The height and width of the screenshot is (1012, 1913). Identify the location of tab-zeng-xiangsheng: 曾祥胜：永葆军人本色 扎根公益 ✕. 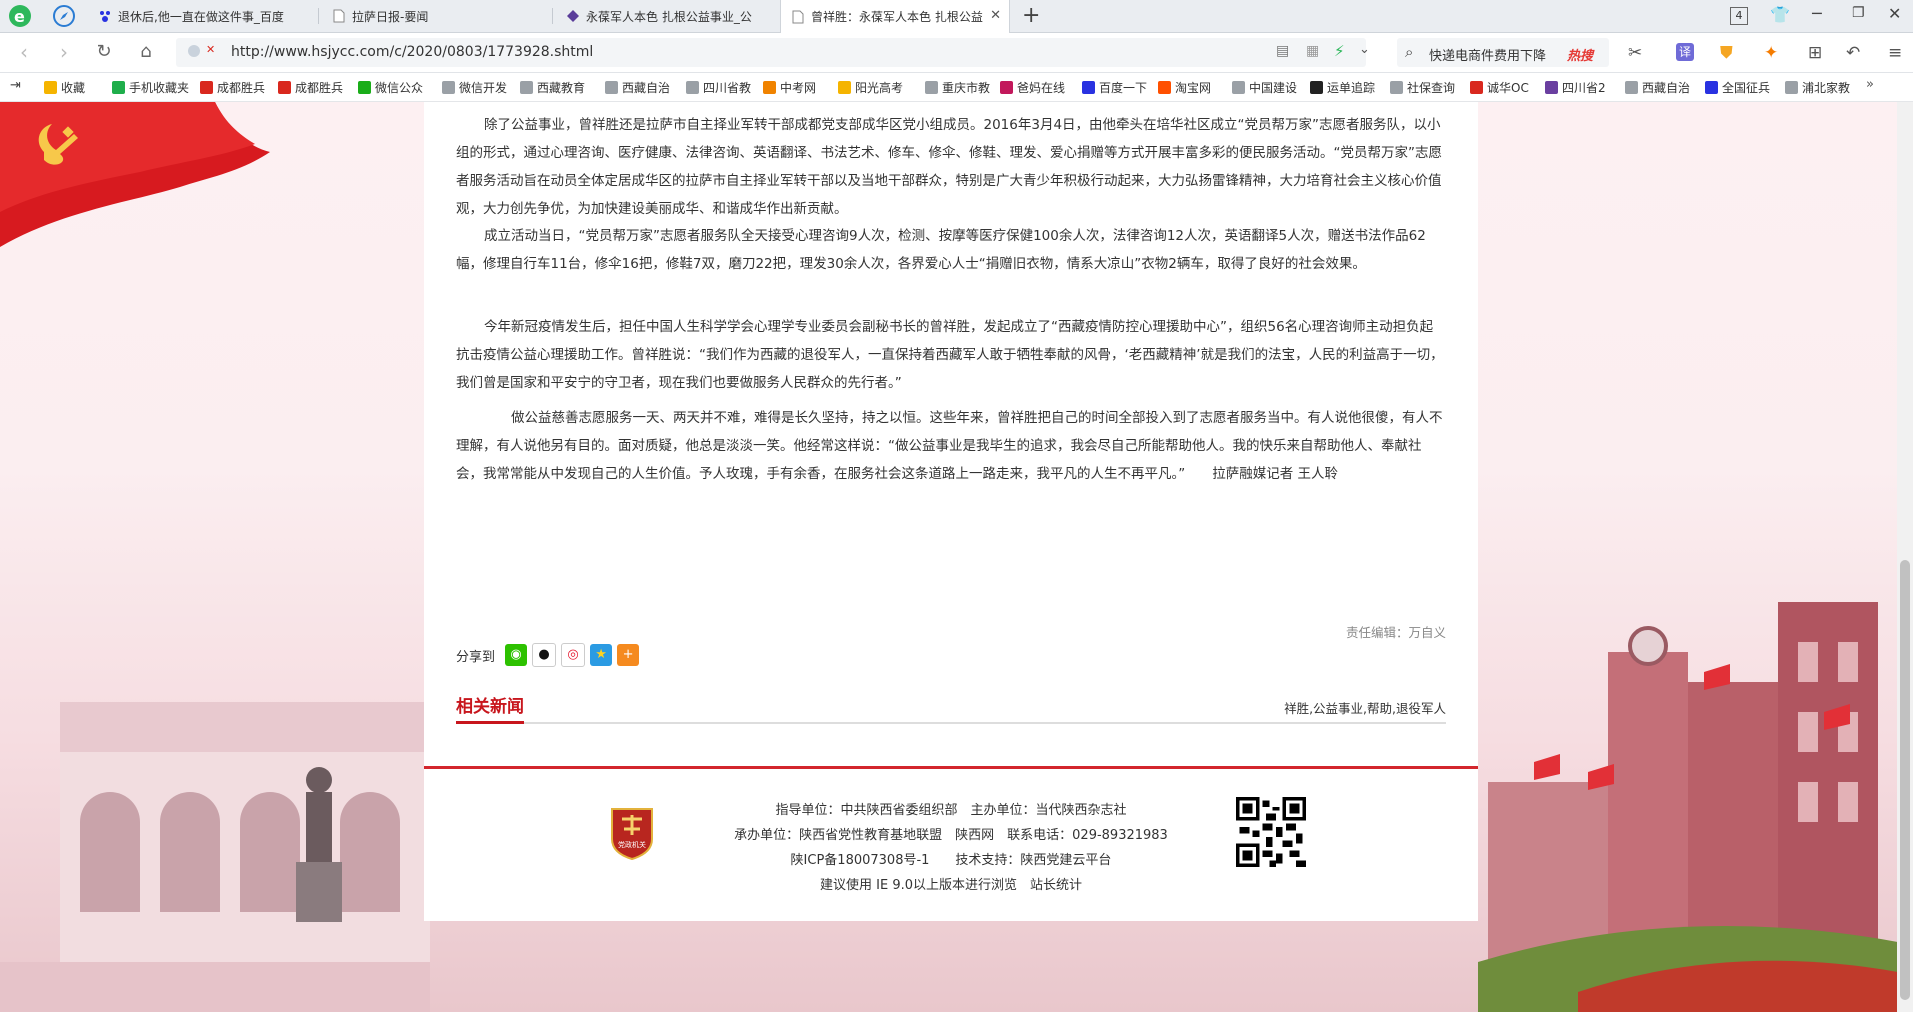
(895, 16).